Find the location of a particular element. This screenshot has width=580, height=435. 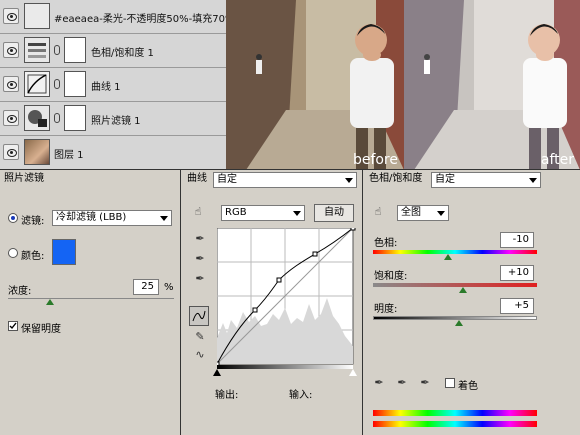

lightness-input: +5 is located at coordinates (517, 306).